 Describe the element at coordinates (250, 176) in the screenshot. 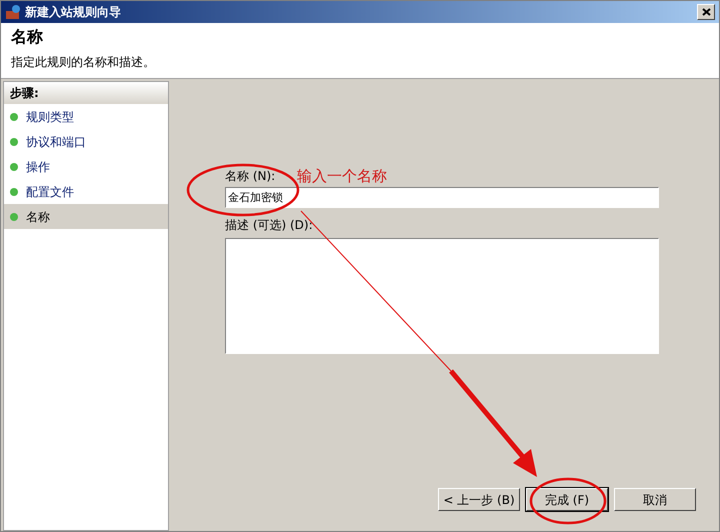

I see `name-label: 名称 (N):` at that location.